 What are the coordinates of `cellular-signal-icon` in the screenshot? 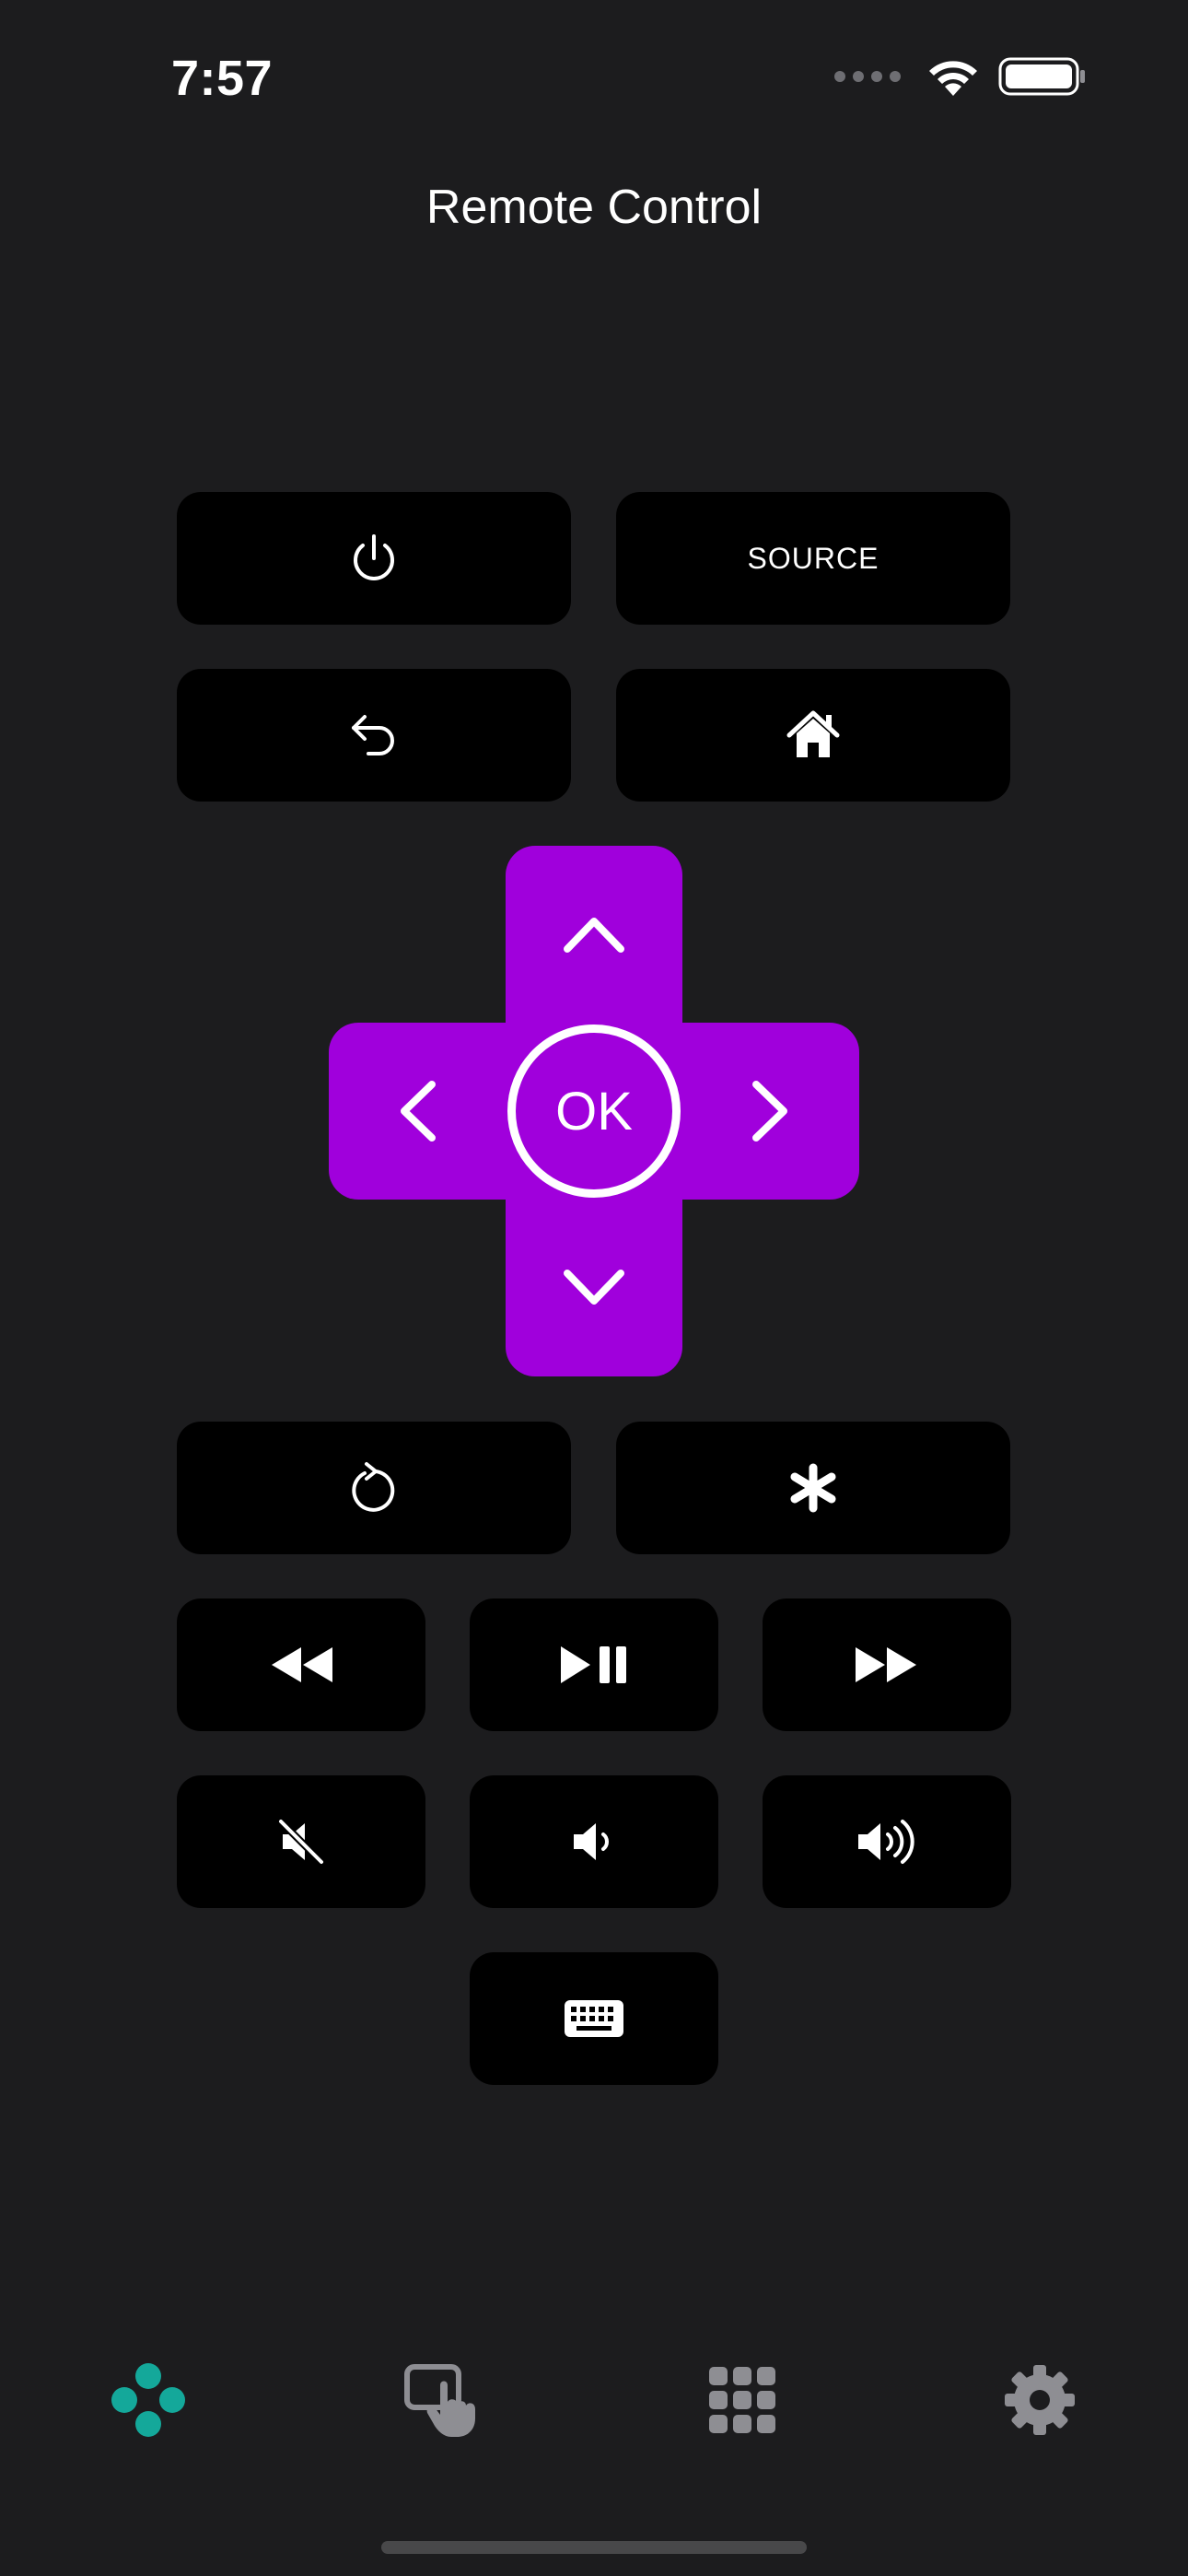 It's located at (867, 76).